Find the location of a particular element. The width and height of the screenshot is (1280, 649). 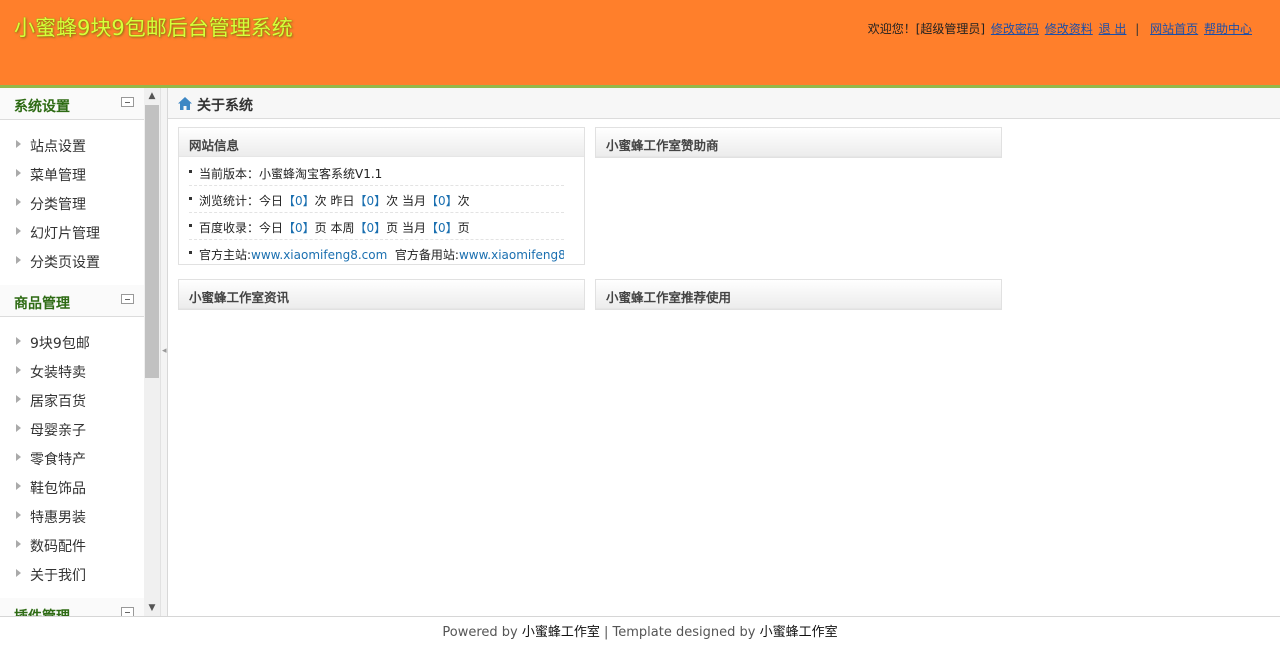

sidebar-splitter: ◂ is located at coordinates (164, 352).